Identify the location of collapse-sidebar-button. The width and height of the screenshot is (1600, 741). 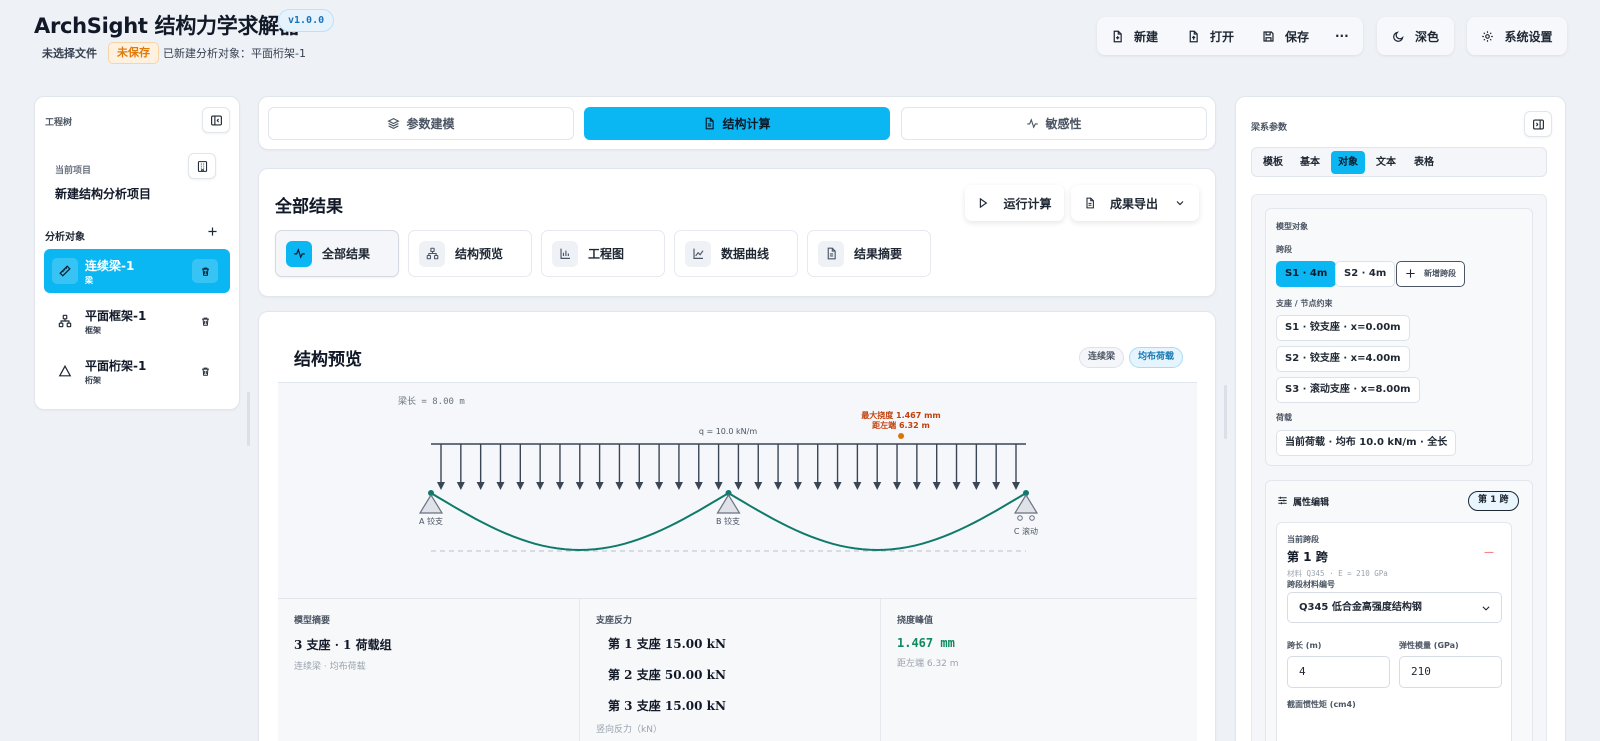
(216, 120).